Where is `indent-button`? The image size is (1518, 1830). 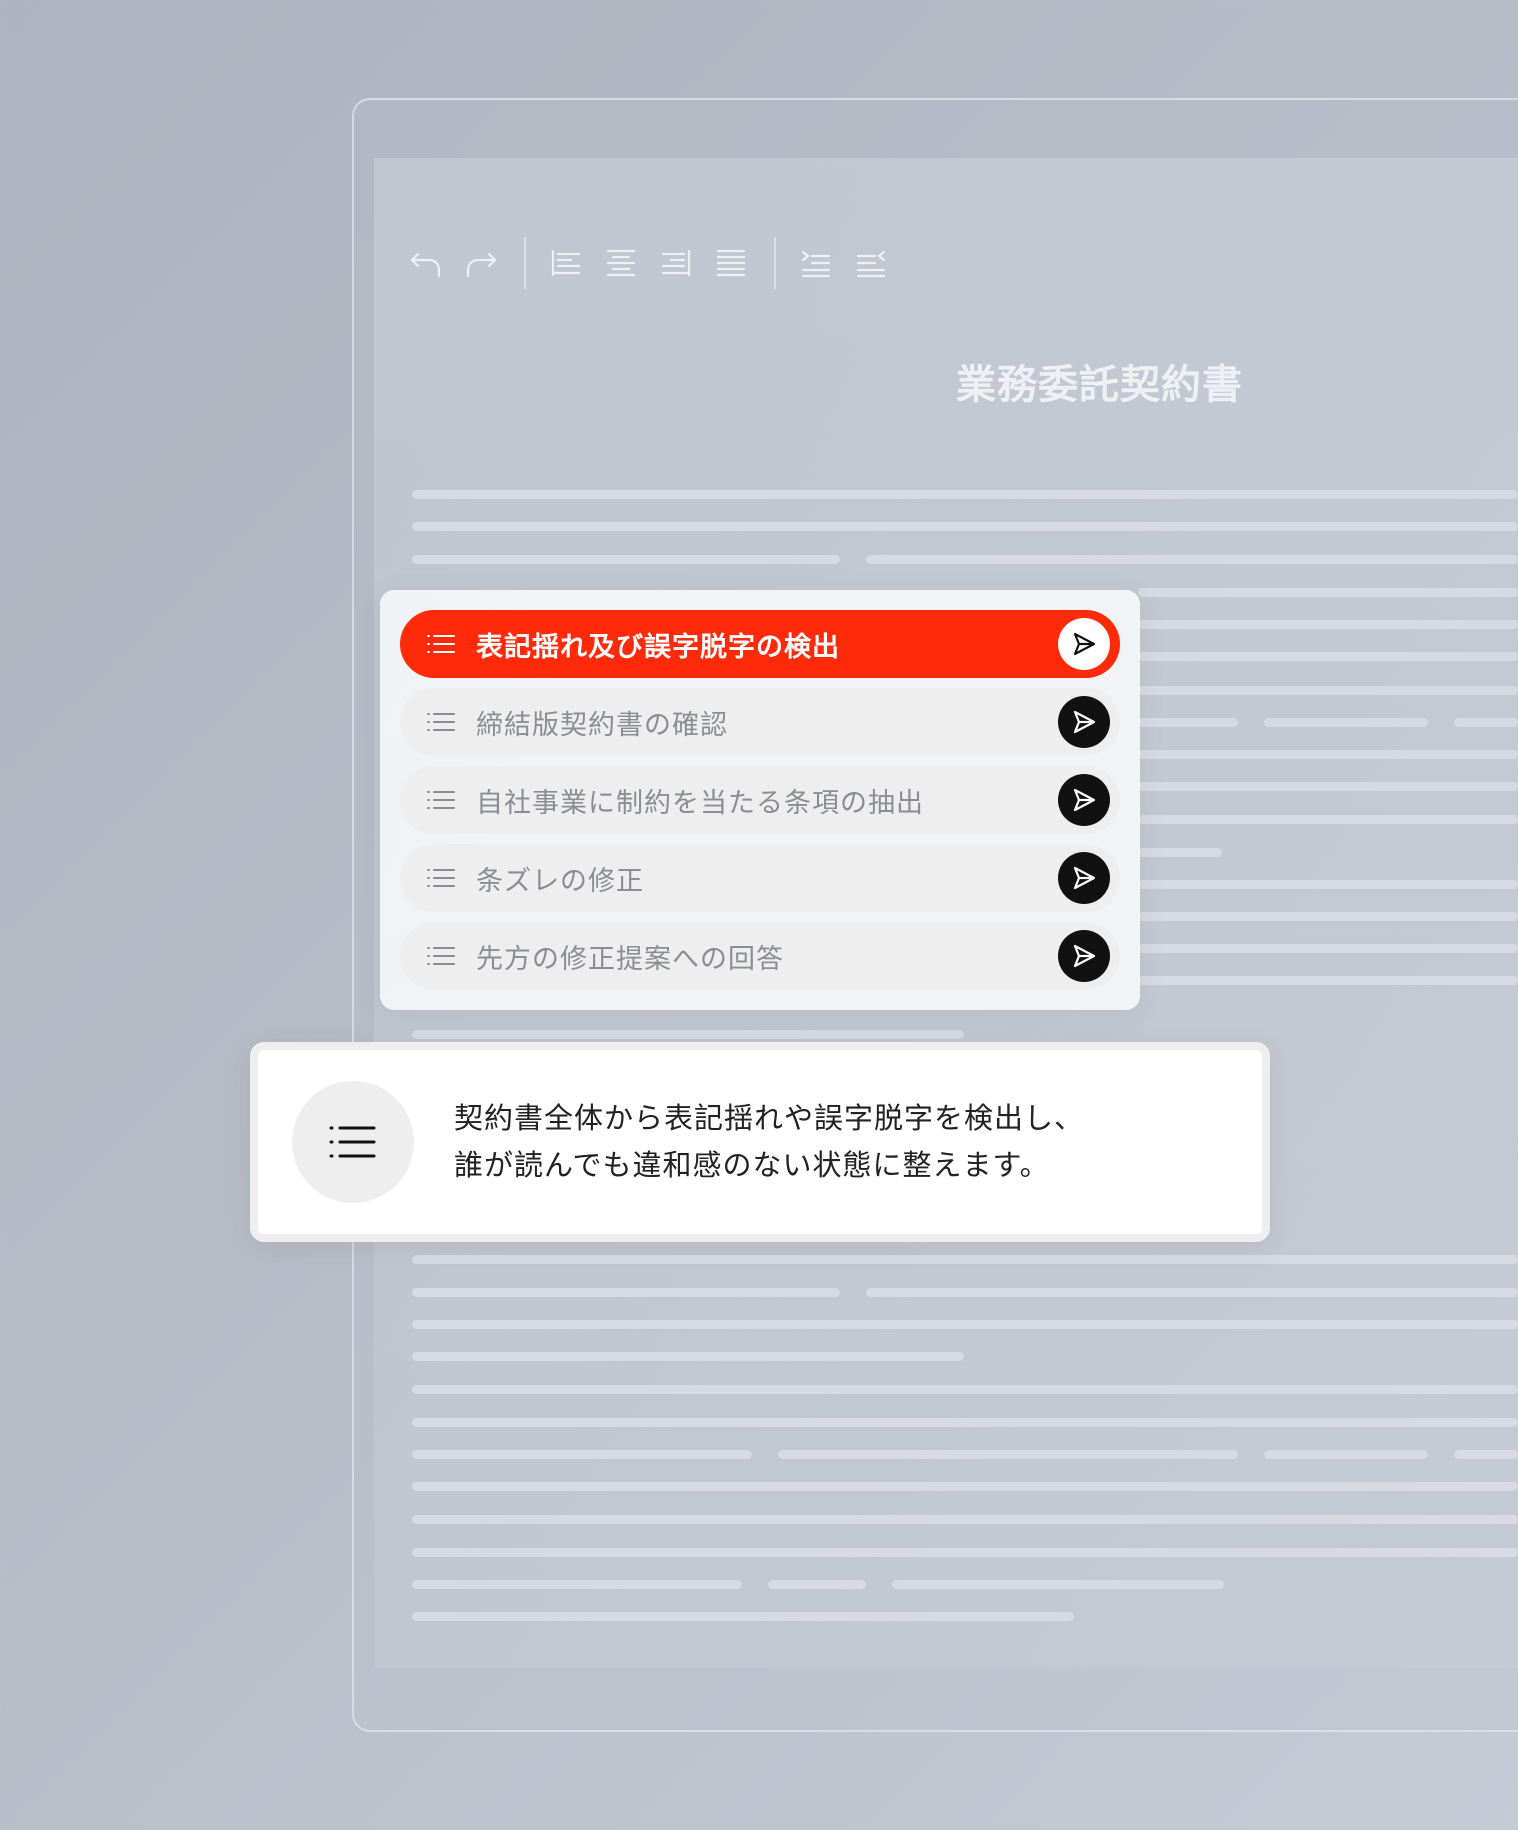
indent-button is located at coordinates (816, 263).